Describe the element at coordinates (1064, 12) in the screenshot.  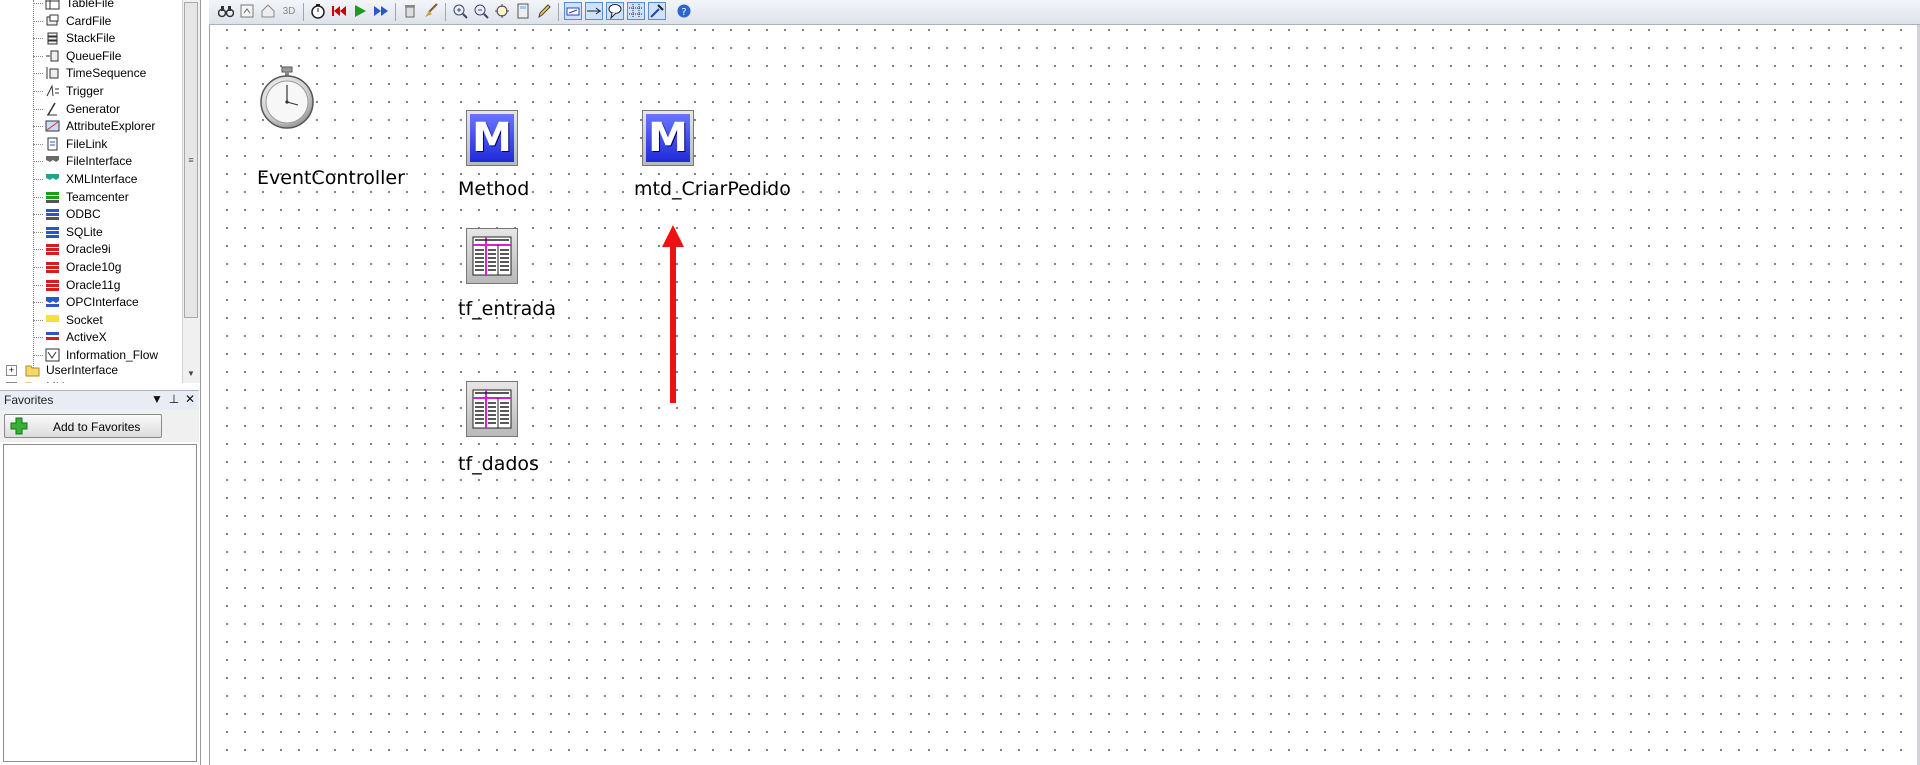
I see `frame-toolbar: 3D ?` at that location.